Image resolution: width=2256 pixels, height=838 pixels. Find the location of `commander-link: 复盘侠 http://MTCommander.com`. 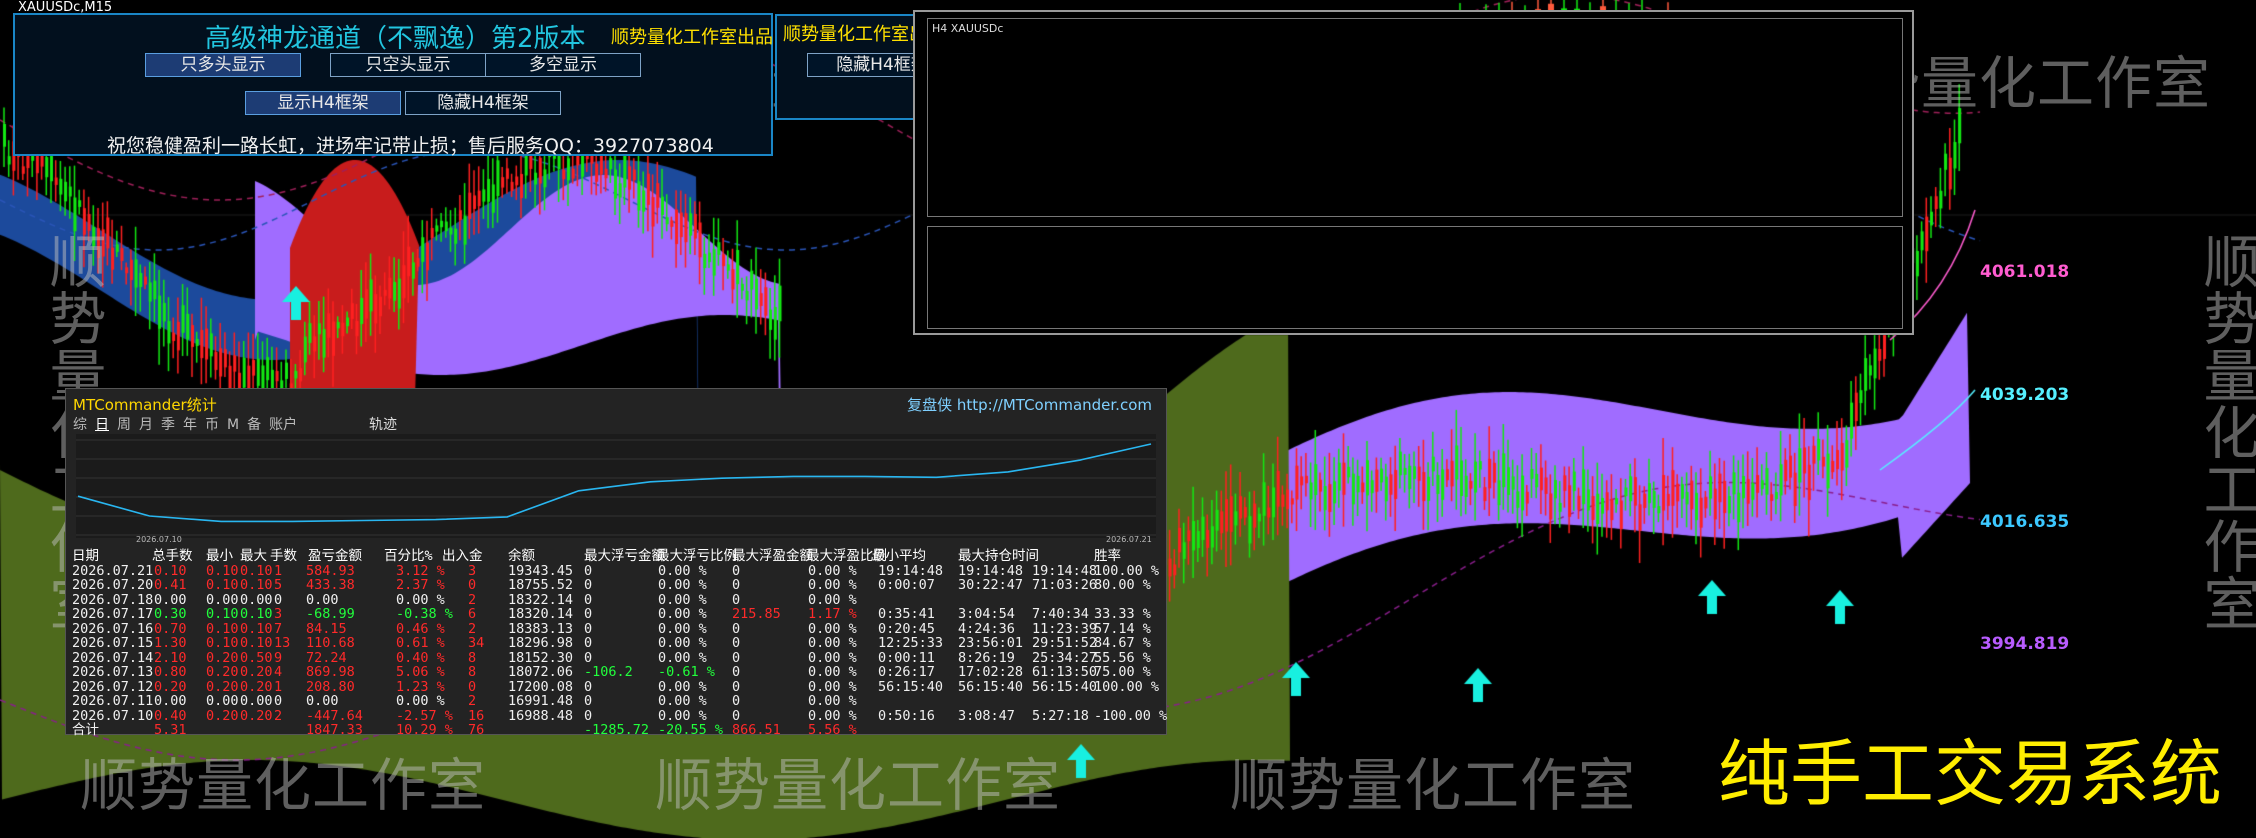

commander-link: 复盘侠 http://MTCommander.com is located at coordinates (1029, 404).